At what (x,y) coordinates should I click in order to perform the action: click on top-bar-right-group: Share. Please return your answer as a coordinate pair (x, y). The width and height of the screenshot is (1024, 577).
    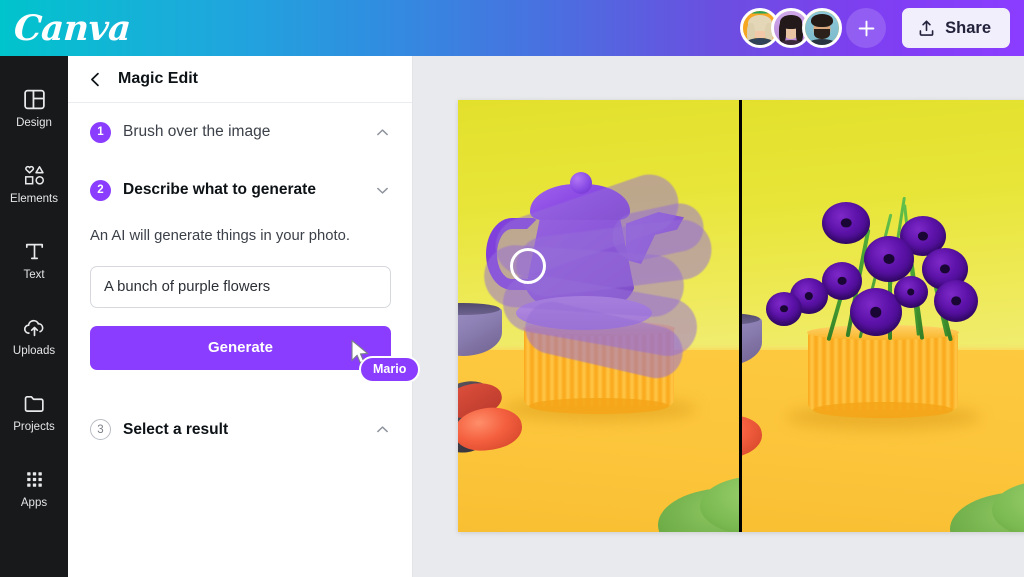
    Looking at the image, I should click on (875, 28).